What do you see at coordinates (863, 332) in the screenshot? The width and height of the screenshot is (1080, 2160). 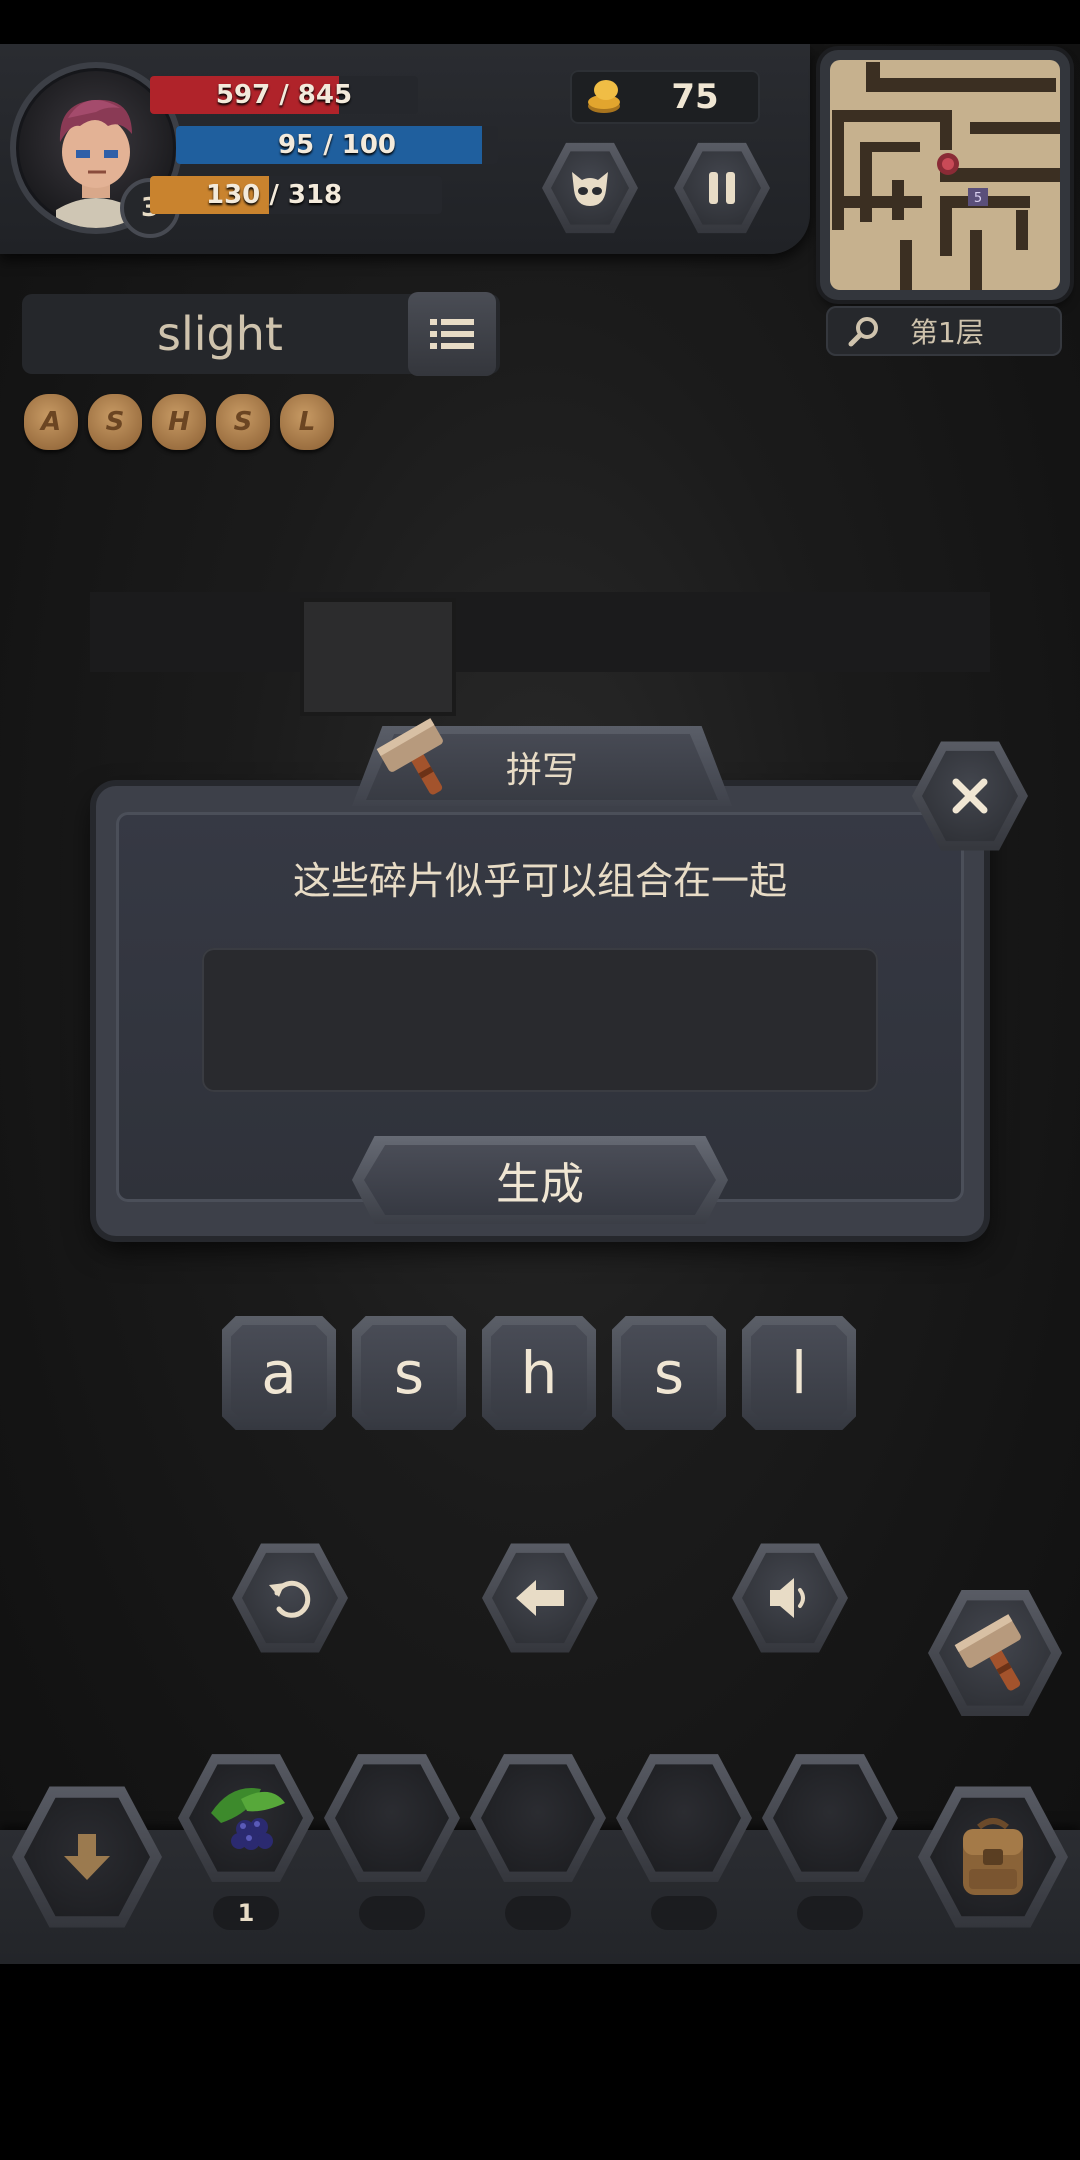 I see `magnifier-icon` at bounding box center [863, 332].